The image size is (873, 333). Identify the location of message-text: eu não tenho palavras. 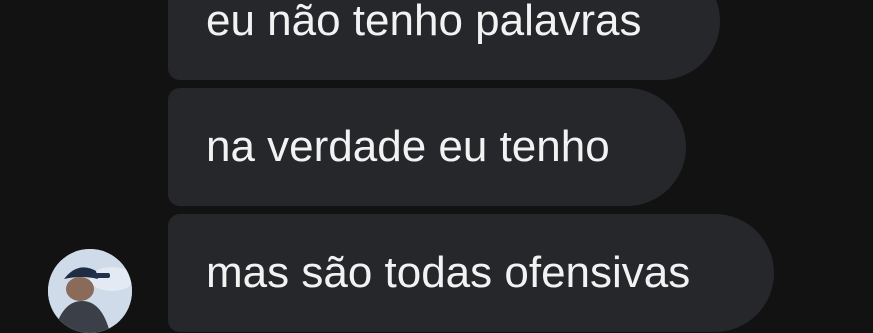
(424, 22).